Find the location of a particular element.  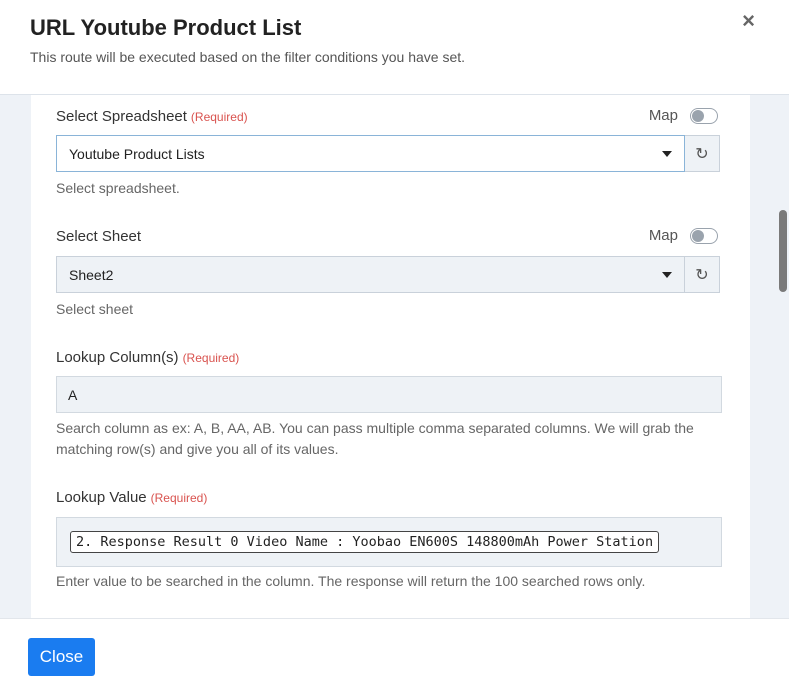

spreadsheet-label-text: Select Spreadsheet is located at coordinates (121, 116).